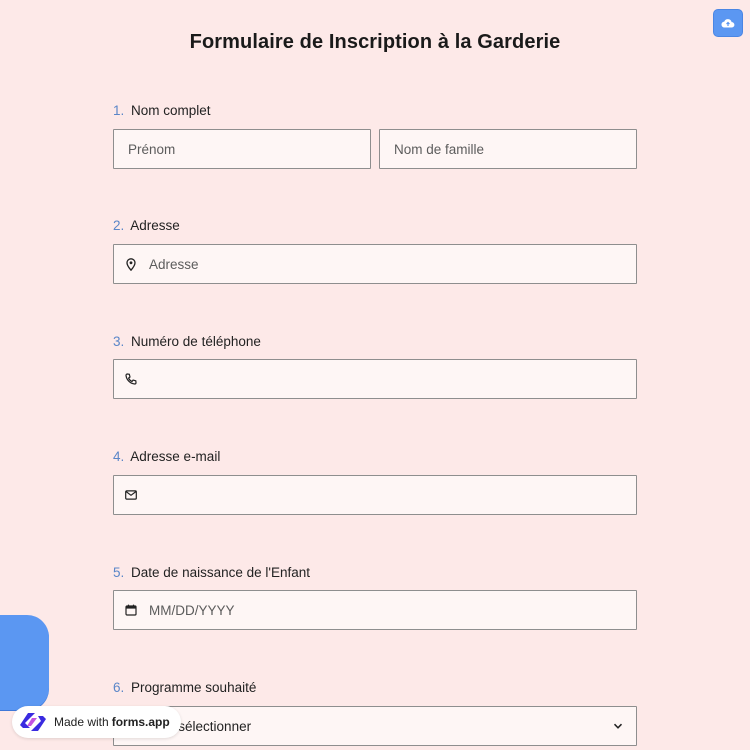 This screenshot has width=750, height=750. I want to click on question-label-phone: 3. Numéro de téléphone, so click(187, 341).